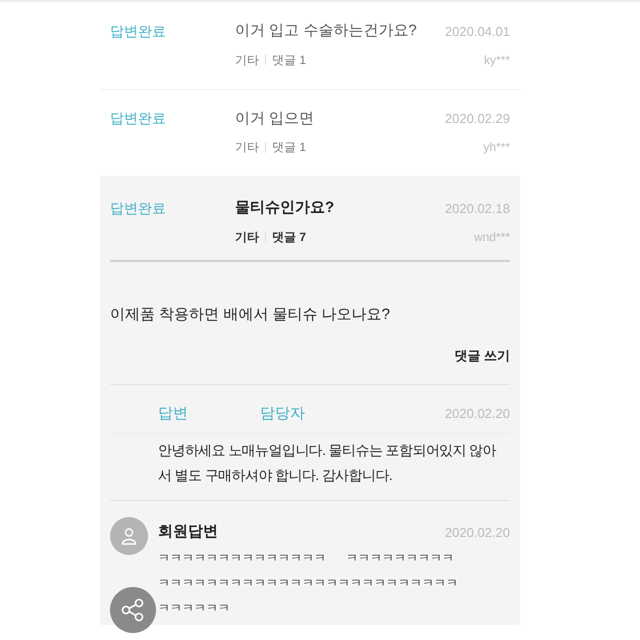 The width and height of the screenshot is (640, 640). I want to click on date-text: 2020.04.01, so click(477, 31).